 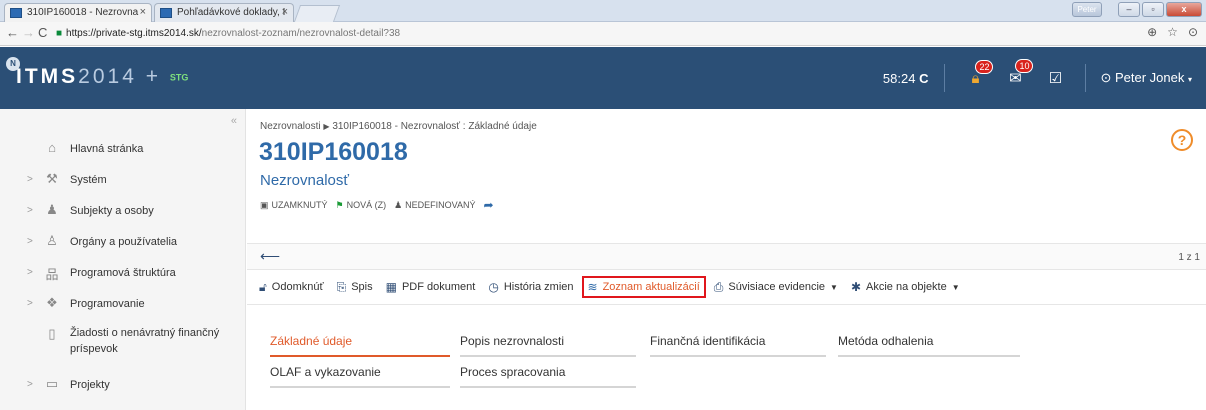 I want to click on updates-label: Zoznam aktualizácií, so click(x=651, y=287).